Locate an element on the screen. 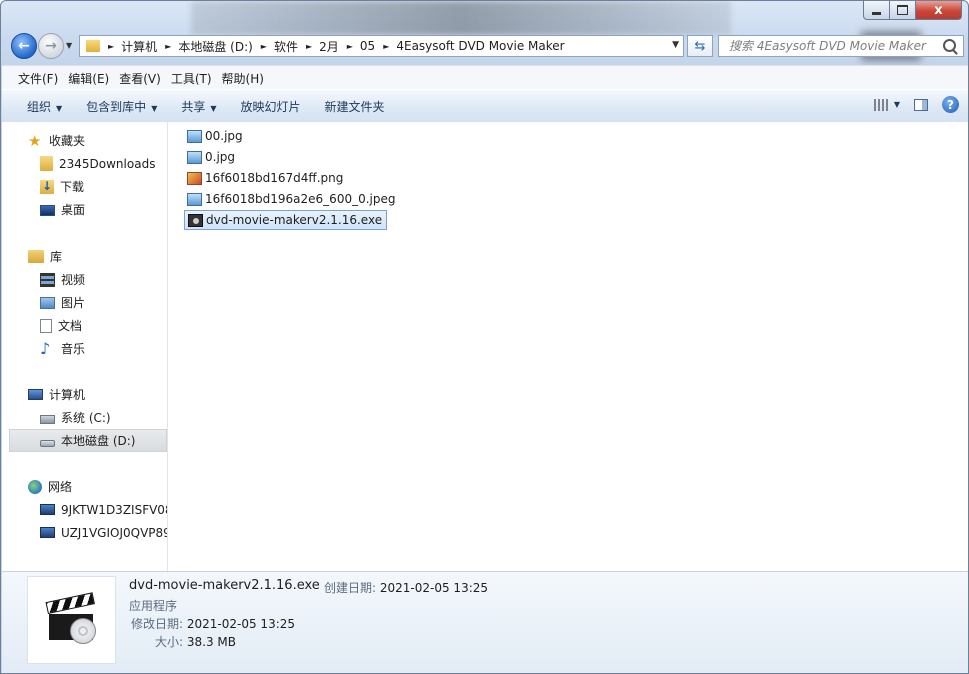  sidebar-item-documents: 文档 is located at coordinates (84, 325).